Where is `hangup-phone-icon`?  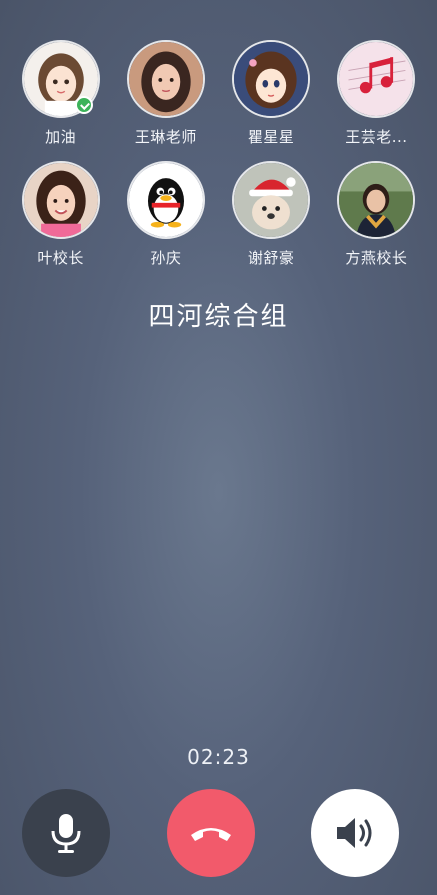
hangup-phone-icon is located at coordinates (211, 834).